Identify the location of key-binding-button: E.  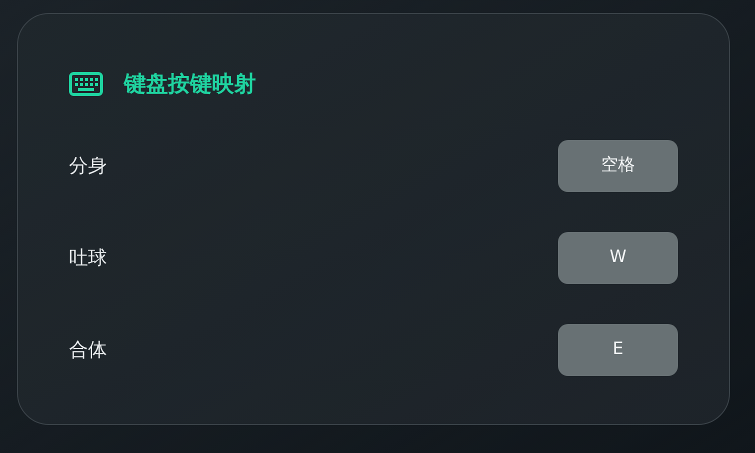
(618, 350).